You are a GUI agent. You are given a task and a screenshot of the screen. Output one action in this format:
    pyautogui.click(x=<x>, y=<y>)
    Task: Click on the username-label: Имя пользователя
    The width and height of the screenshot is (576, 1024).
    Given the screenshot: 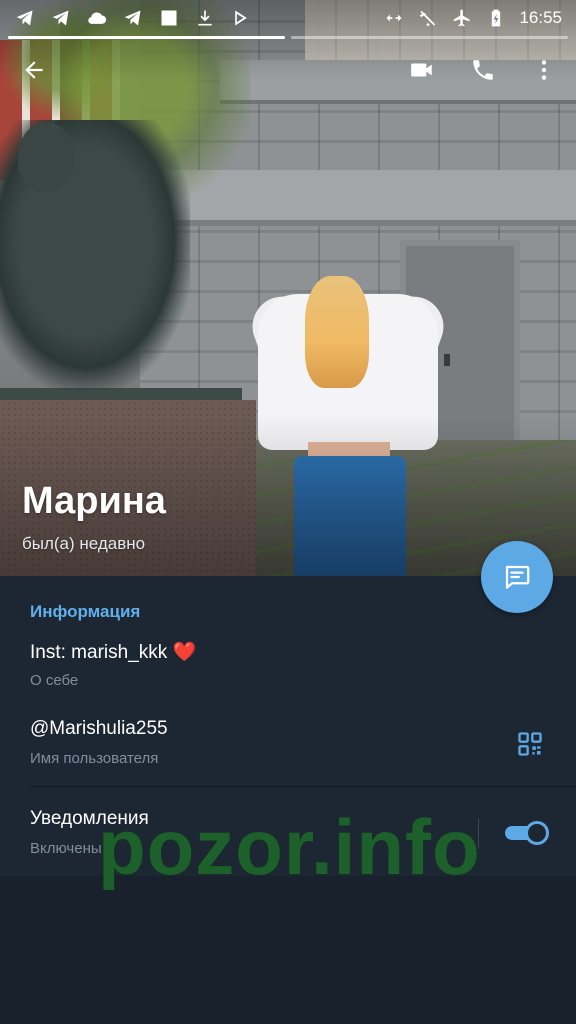 What is the action you would take?
    pyautogui.click(x=94, y=758)
    